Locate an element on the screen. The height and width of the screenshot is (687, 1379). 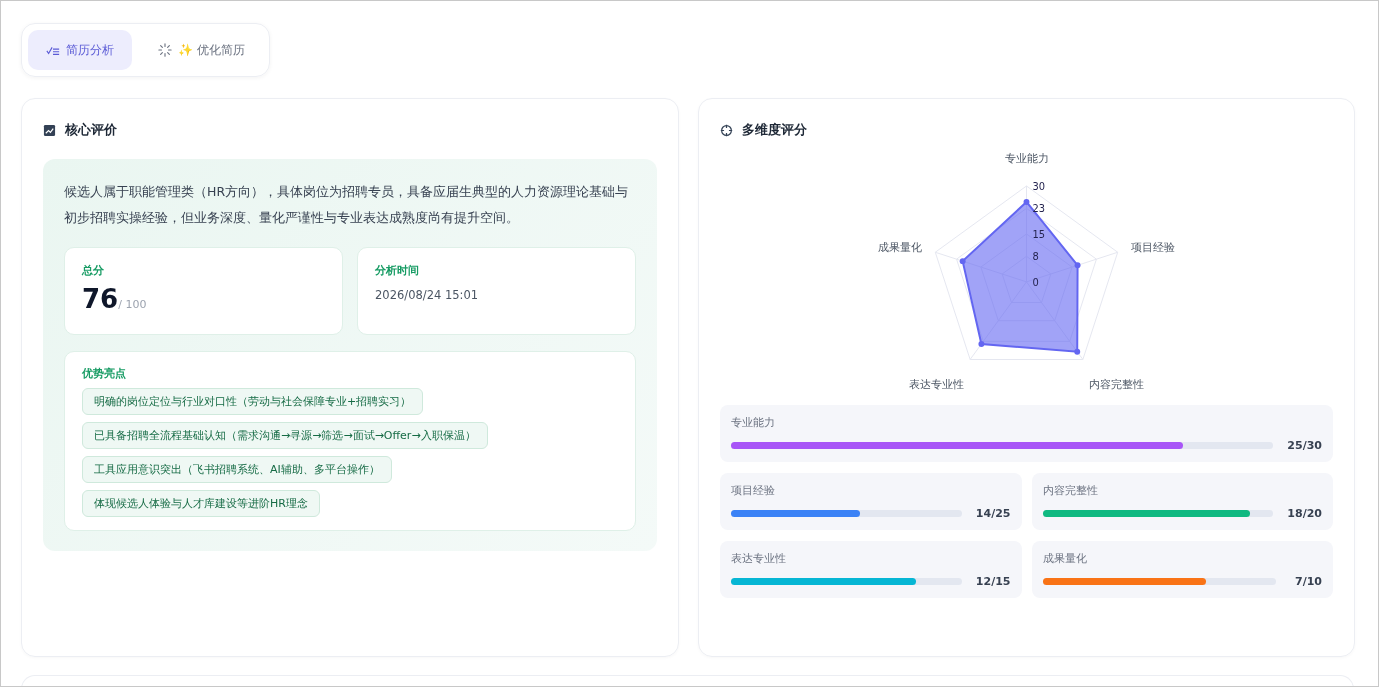
tick-label: 0 is located at coordinates (1035, 282).